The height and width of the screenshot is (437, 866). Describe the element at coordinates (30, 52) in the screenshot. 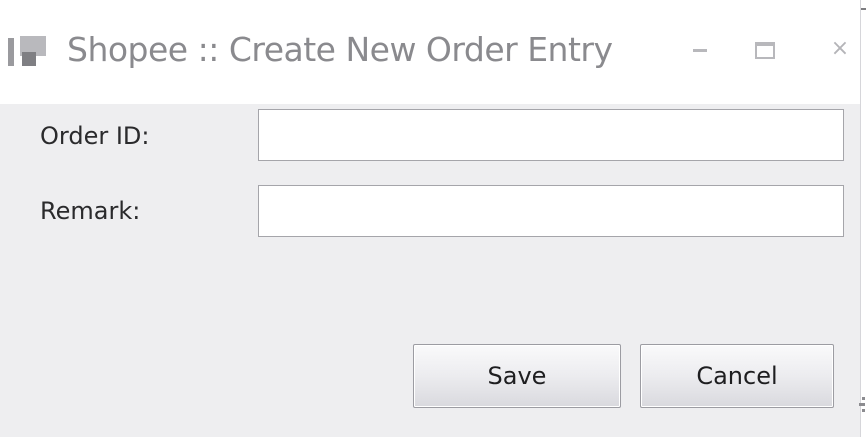

I see `app-icon` at that location.